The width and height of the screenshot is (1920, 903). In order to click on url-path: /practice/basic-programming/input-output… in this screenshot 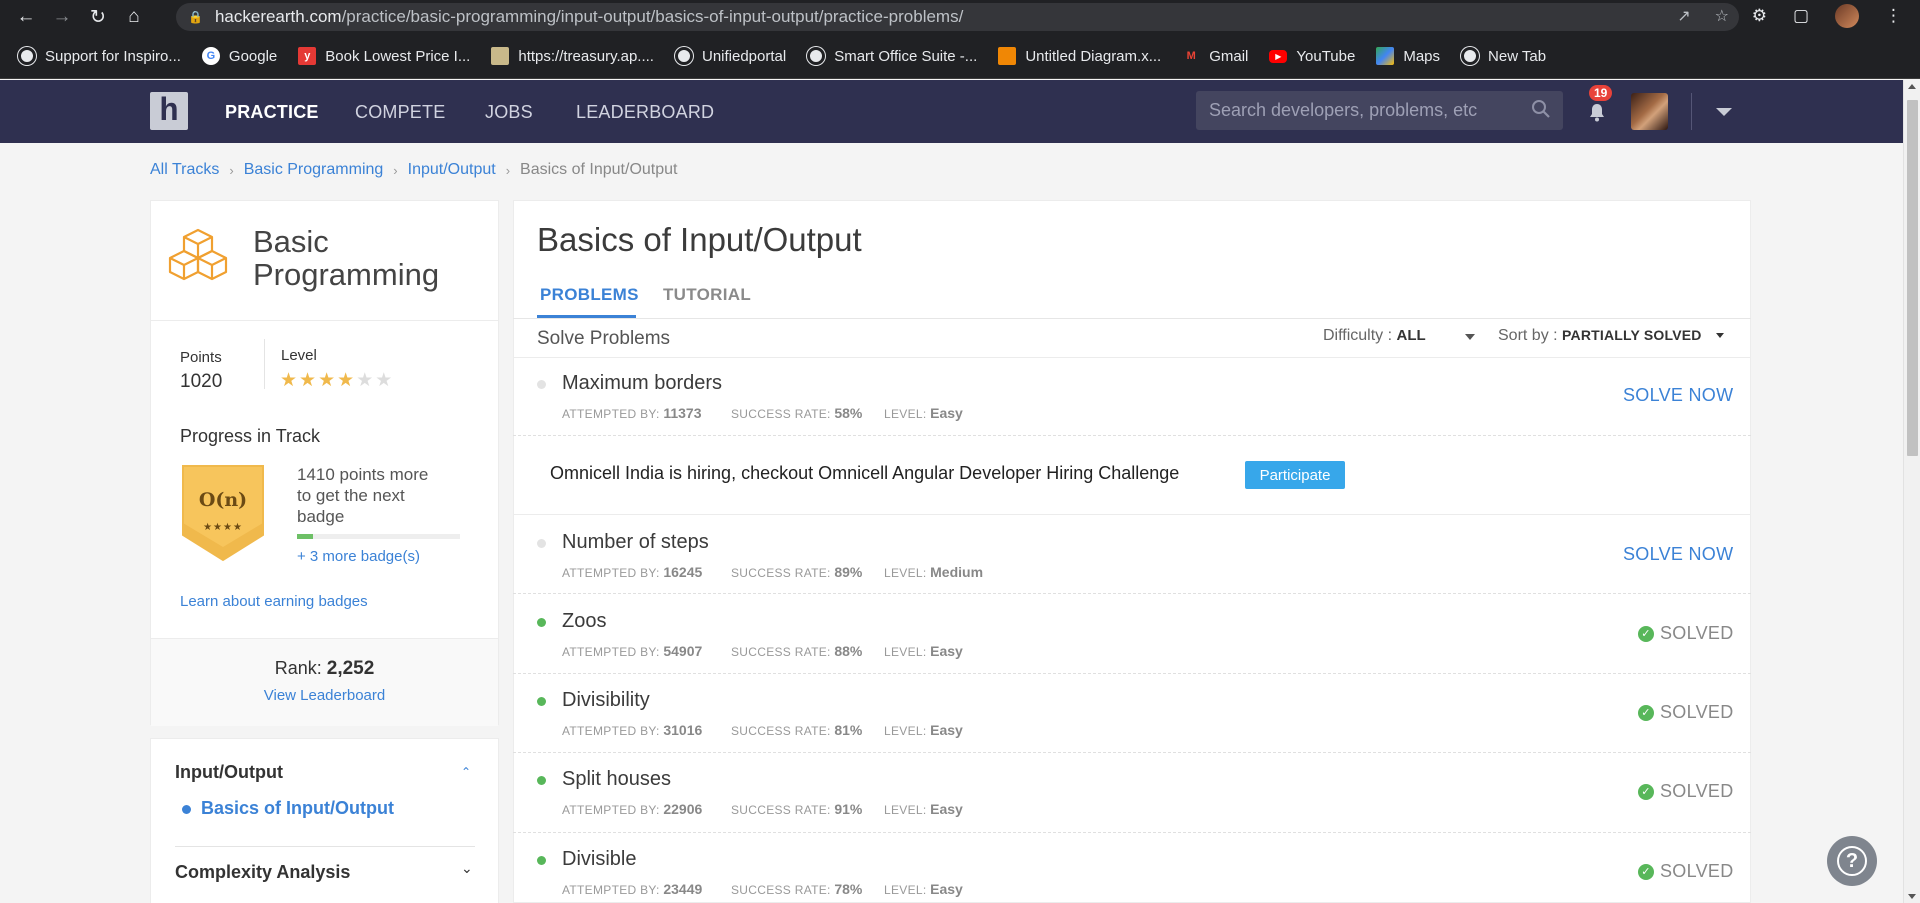, I will do `click(652, 16)`.